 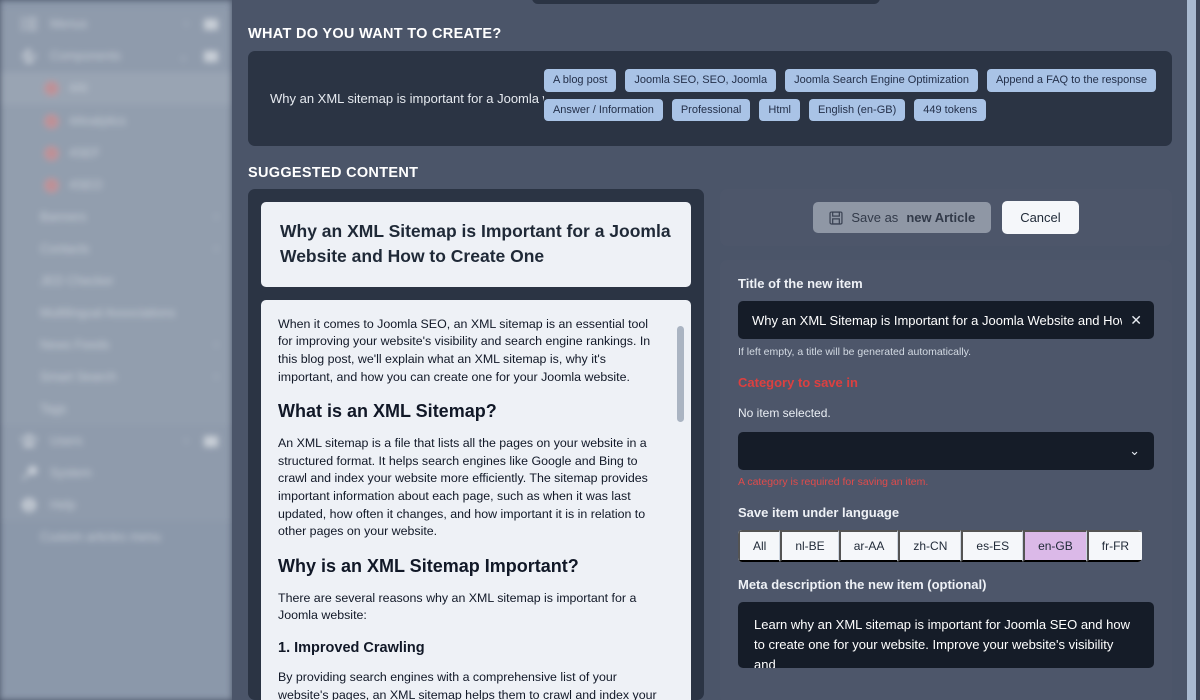 I want to click on sidebar-item-4ai: ✳ 4AI, so click(x=116, y=88).